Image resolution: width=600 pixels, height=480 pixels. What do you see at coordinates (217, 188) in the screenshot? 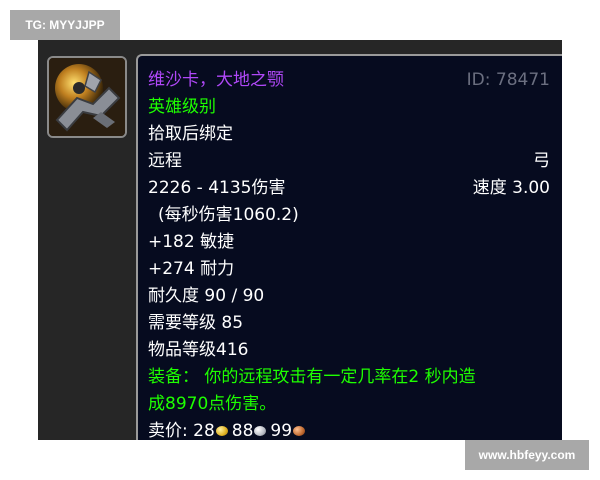
I see `item-damage: 2226 - 4135伤害` at bounding box center [217, 188].